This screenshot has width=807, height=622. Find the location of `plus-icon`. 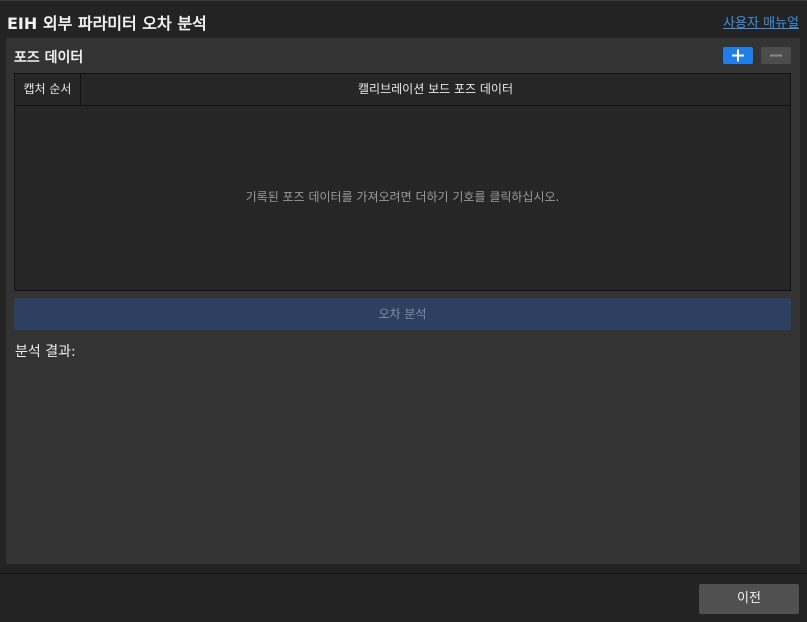

plus-icon is located at coordinates (738, 55).